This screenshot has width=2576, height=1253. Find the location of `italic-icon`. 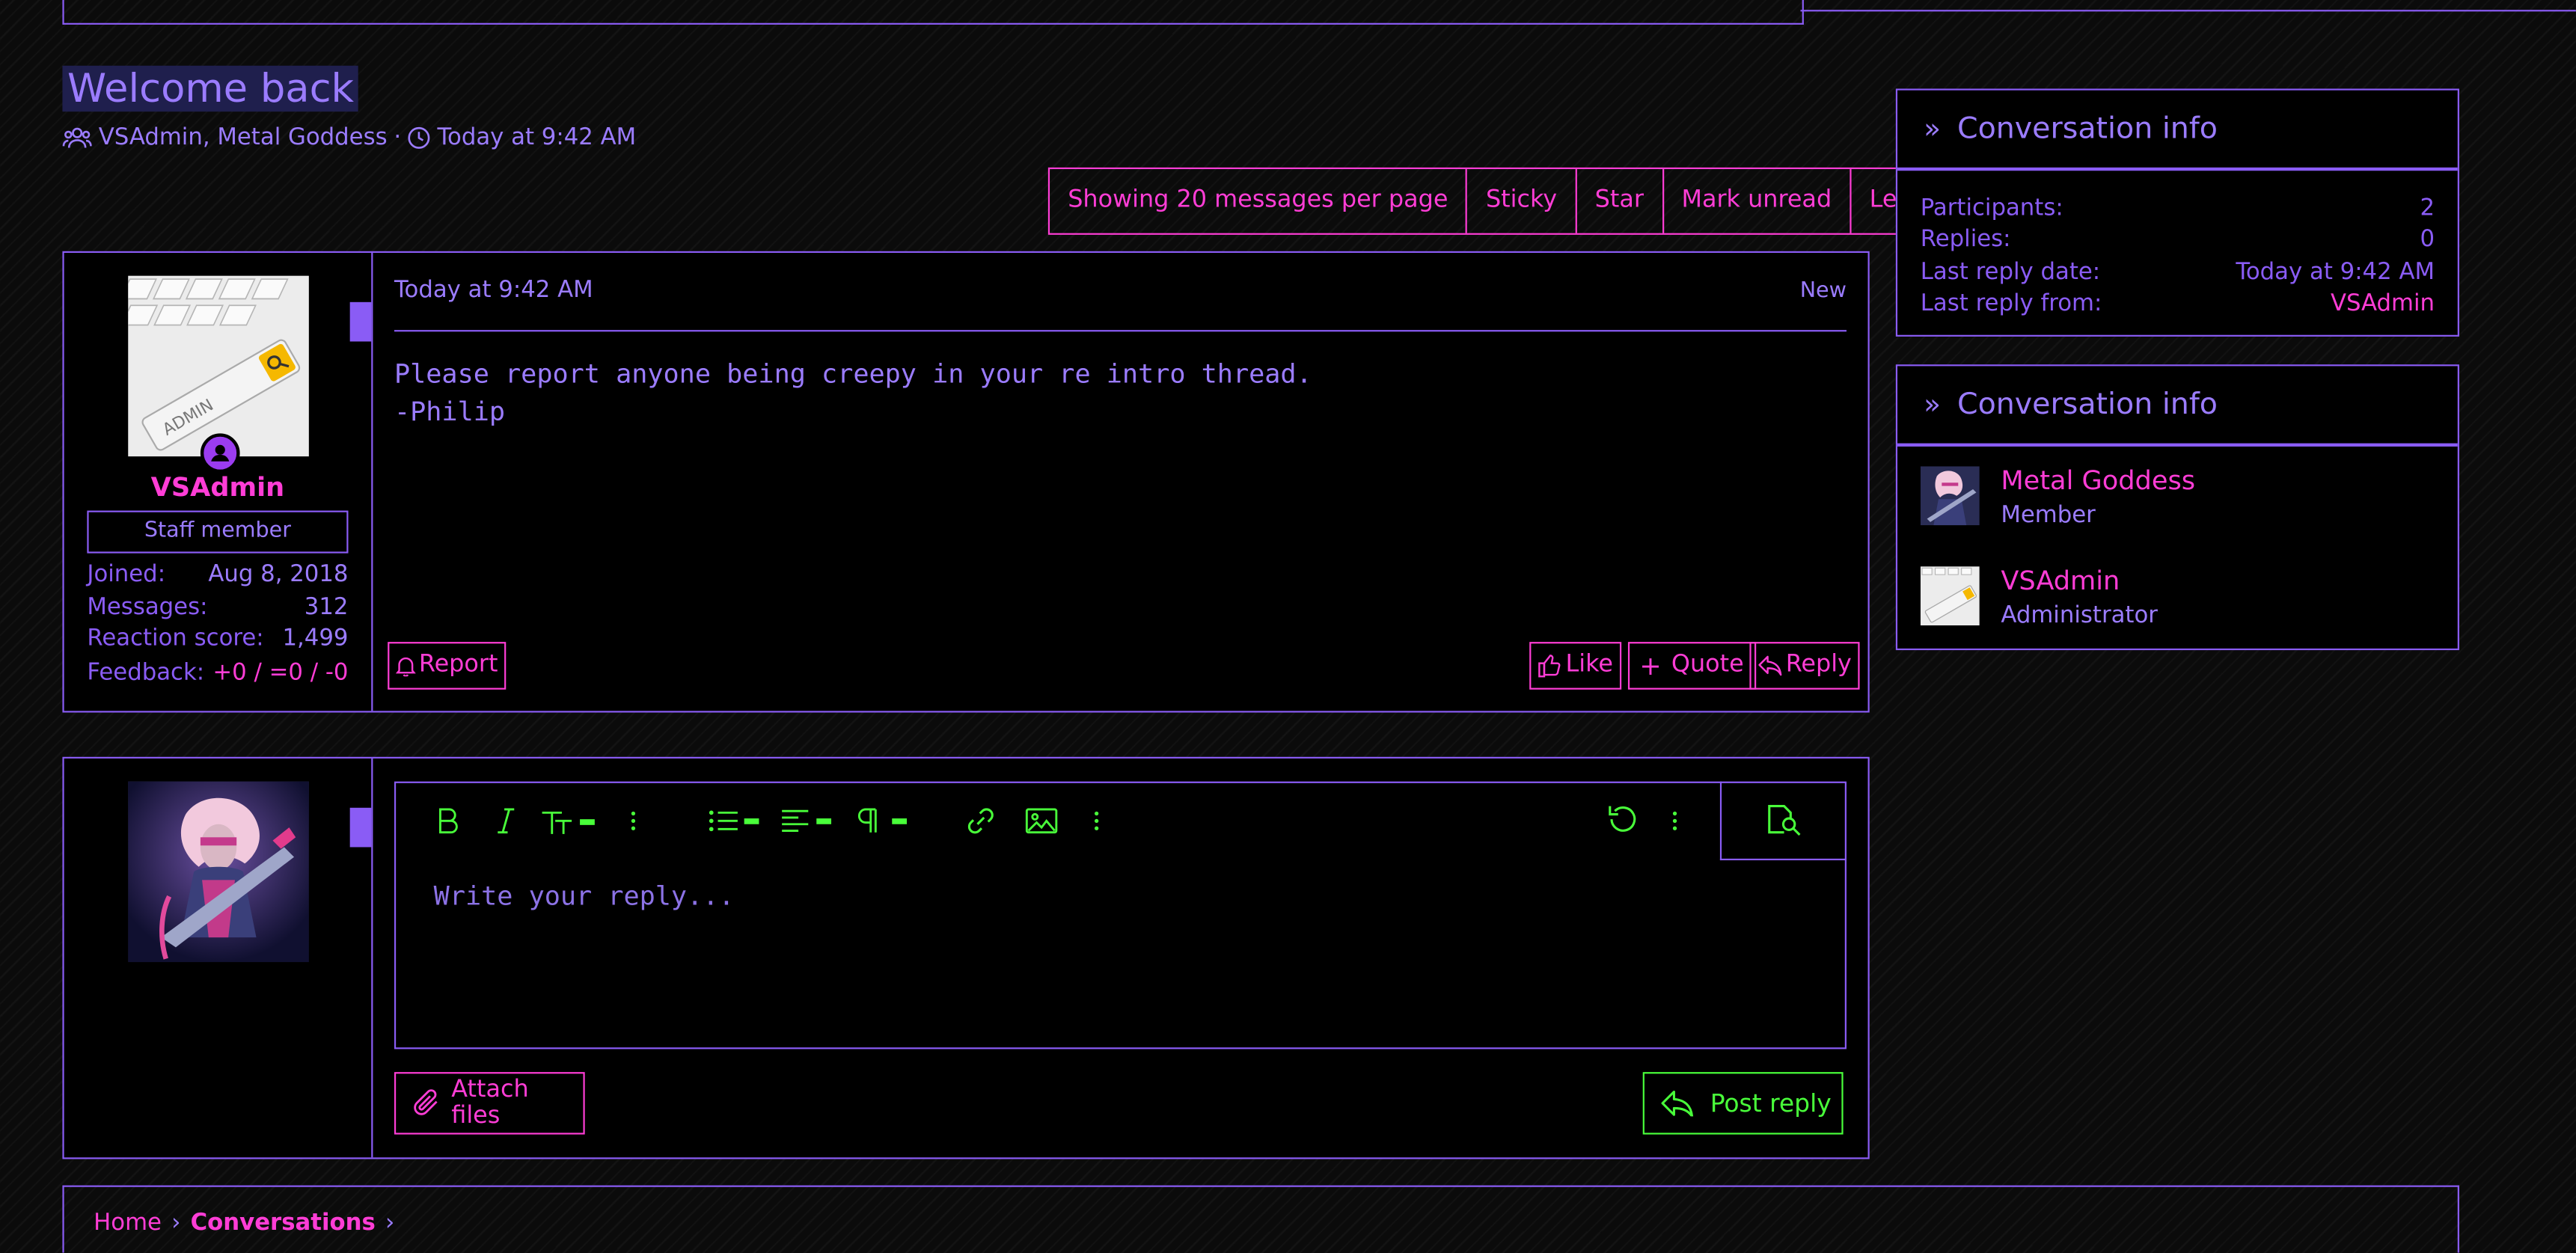

italic-icon is located at coordinates (506, 821).